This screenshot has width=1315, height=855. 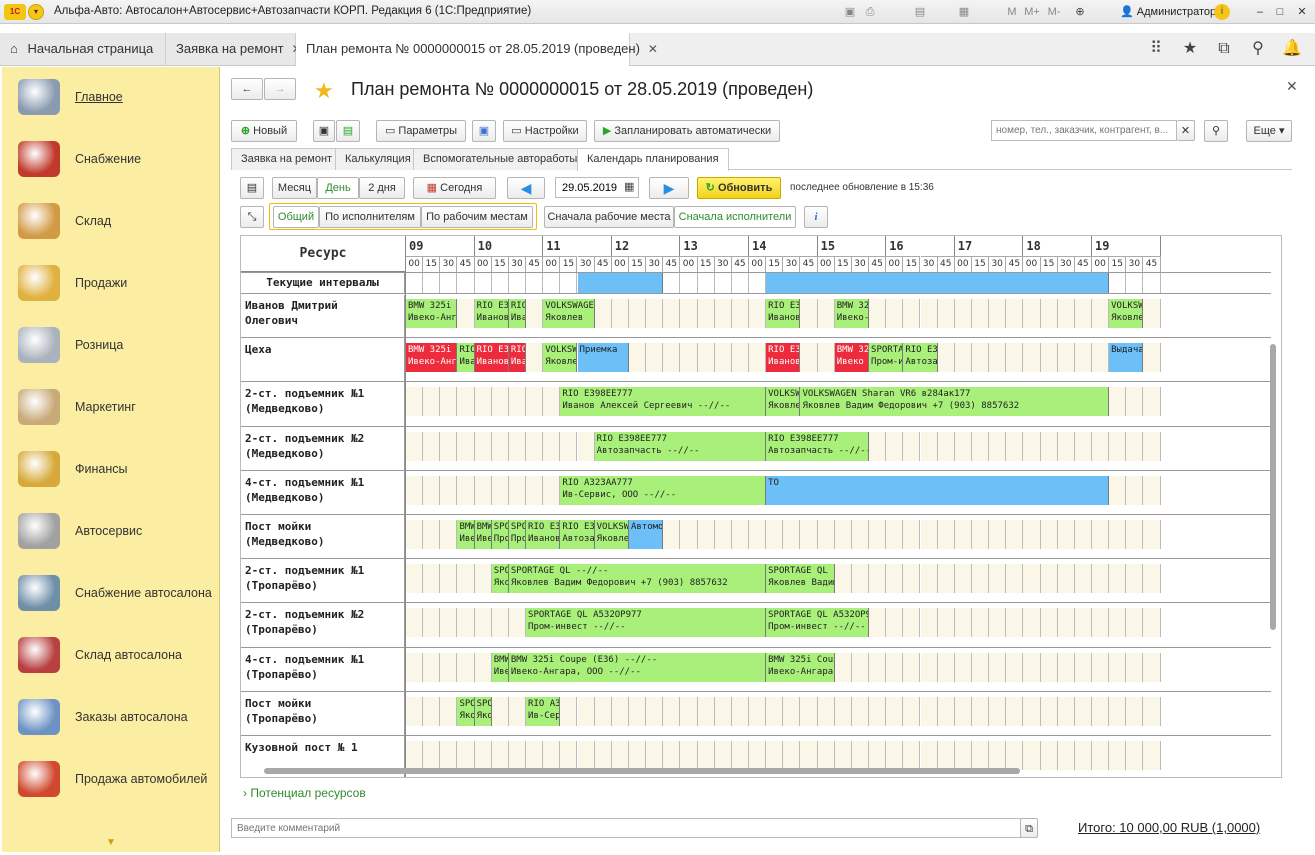 What do you see at coordinates (432, 313) in the screenshot?
I see `booking-block: BMW 325i Coupe Ивеко-Ангара` at bounding box center [432, 313].